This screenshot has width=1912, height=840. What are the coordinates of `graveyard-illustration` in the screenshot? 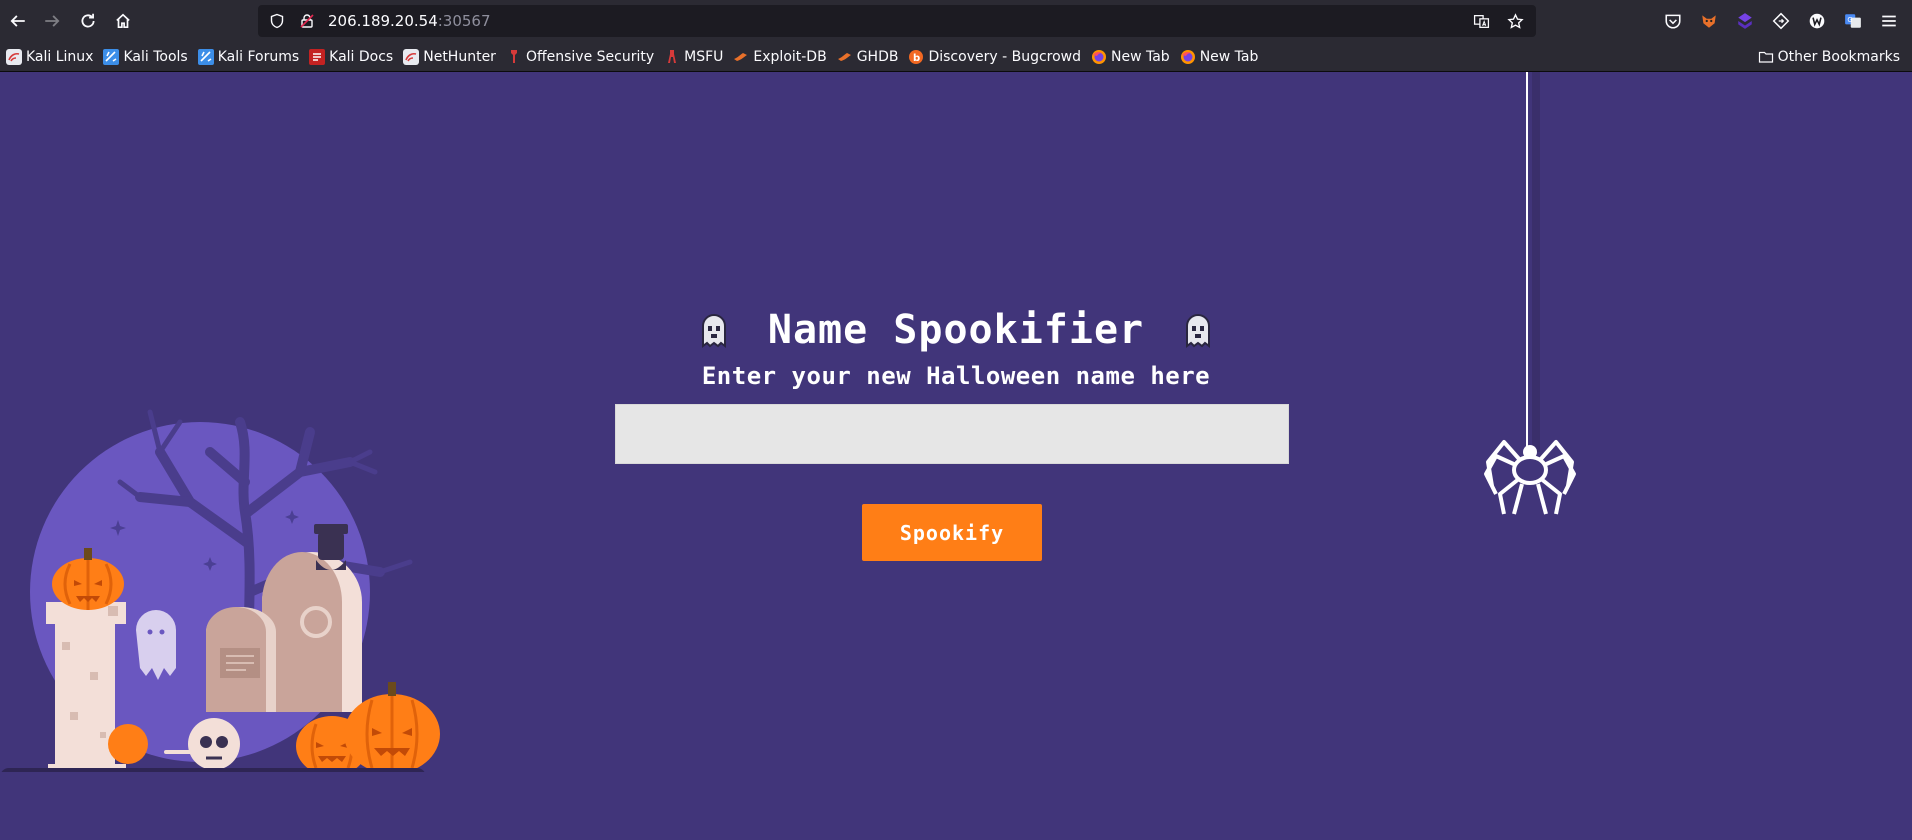 It's located at (220, 590).